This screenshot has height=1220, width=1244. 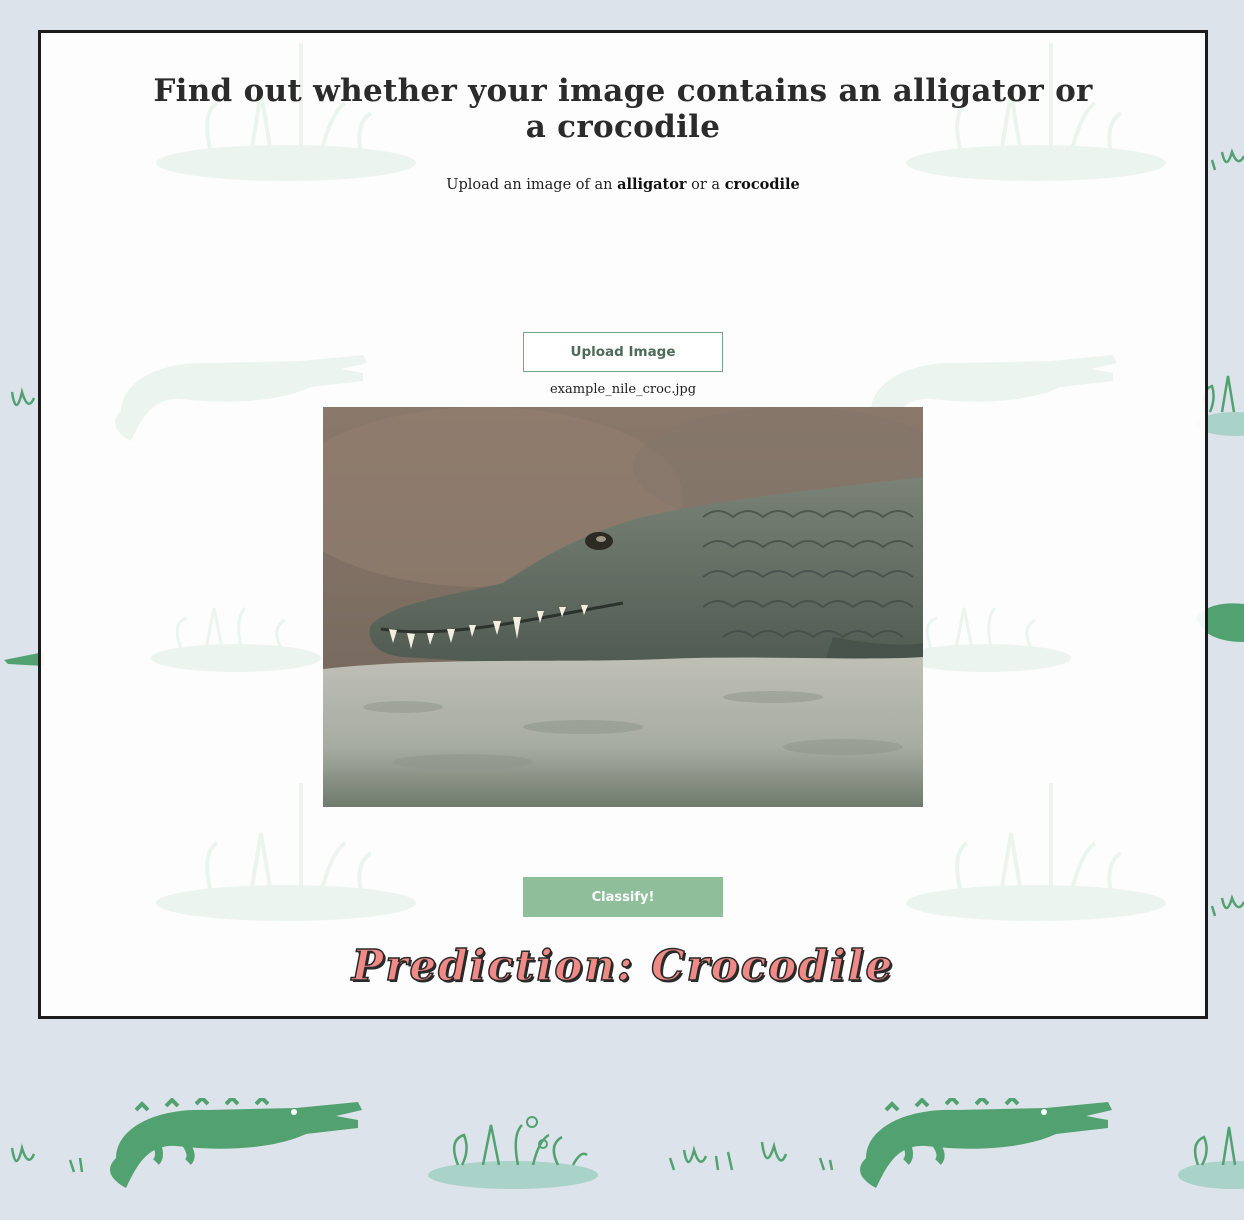 What do you see at coordinates (762, 184) in the screenshot?
I see `subtitle-crocodile: crocodile` at bounding box center [762, 184].